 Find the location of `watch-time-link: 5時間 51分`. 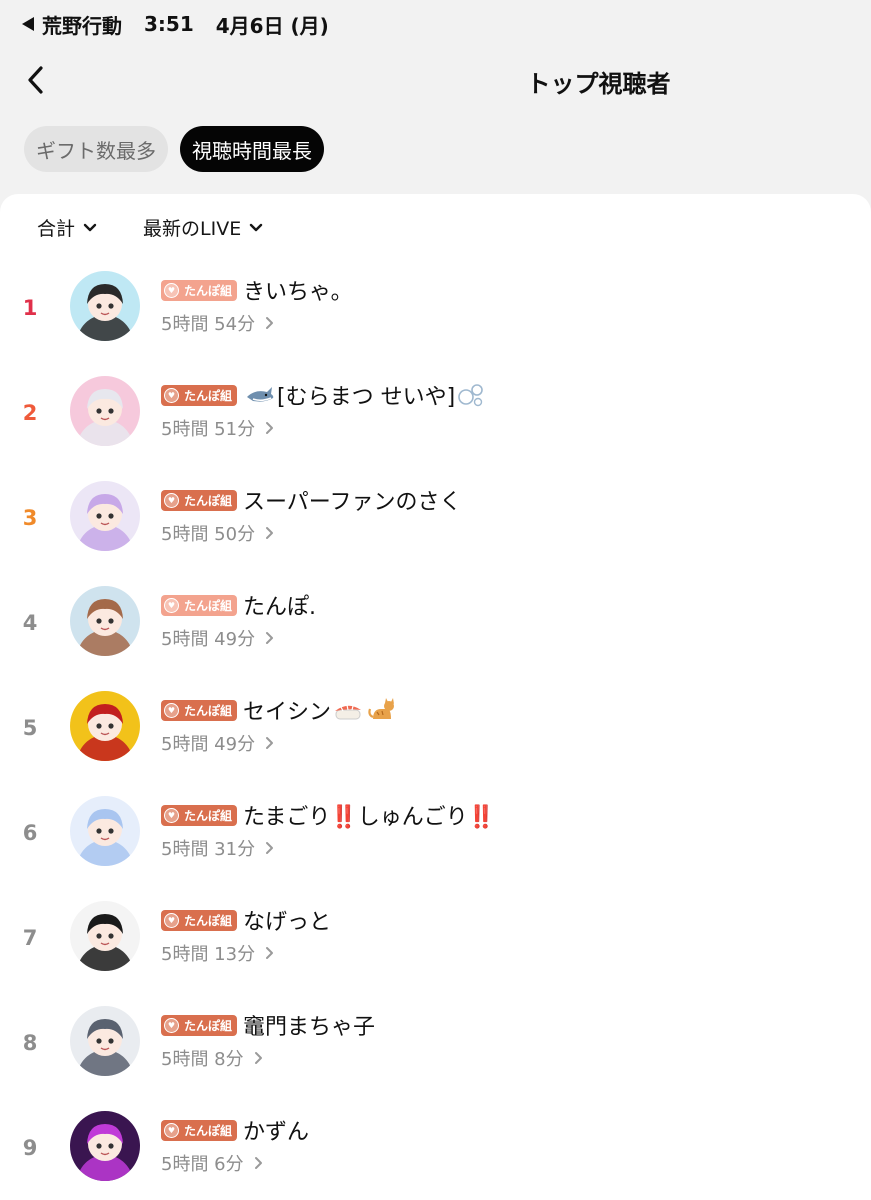

watch-time-link: 5時間 51分 is located at coordinates (324, 428).